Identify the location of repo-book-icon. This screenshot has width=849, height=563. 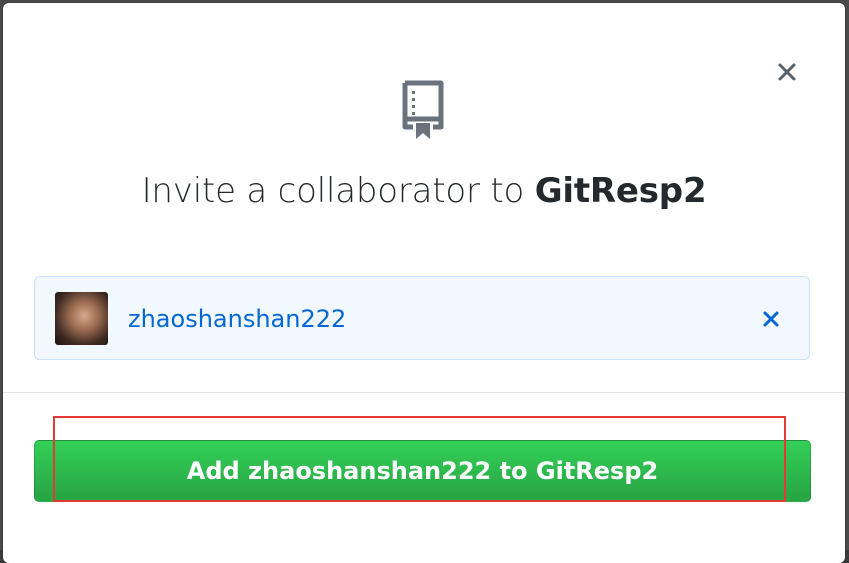
(423, 109).